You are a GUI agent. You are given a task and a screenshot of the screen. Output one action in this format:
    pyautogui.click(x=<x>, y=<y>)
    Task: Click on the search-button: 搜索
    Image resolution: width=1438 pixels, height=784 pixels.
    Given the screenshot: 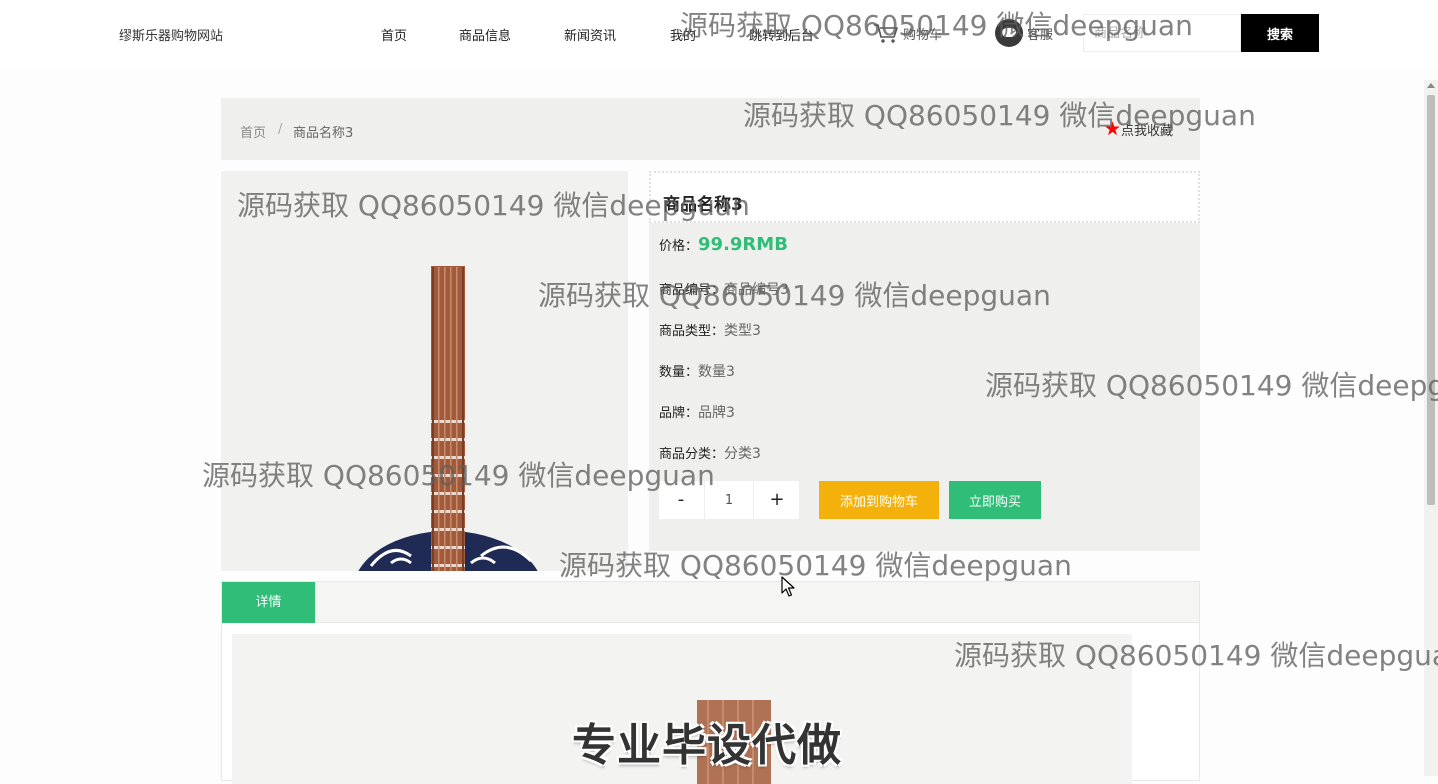 What is the action you would take?
    pyautogui.click(x=1280, y=33)
    